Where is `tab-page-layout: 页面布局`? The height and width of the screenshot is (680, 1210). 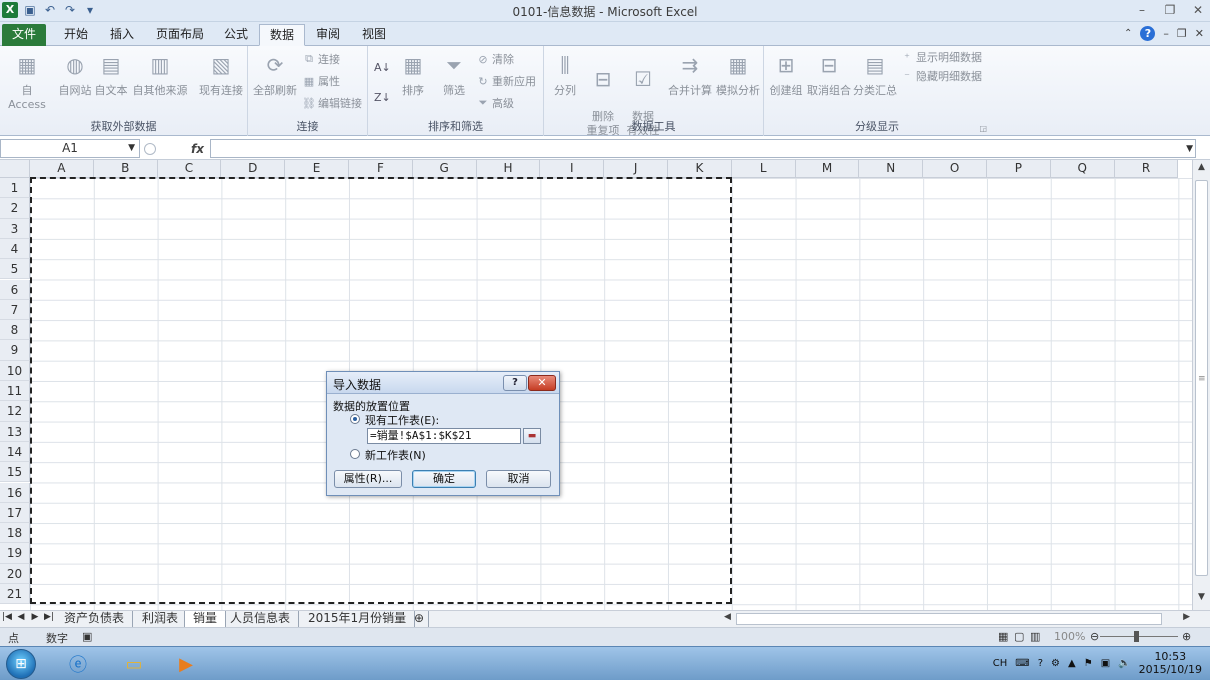 tab-page-layout: 页面布局 is located at coordinates (180, 35).